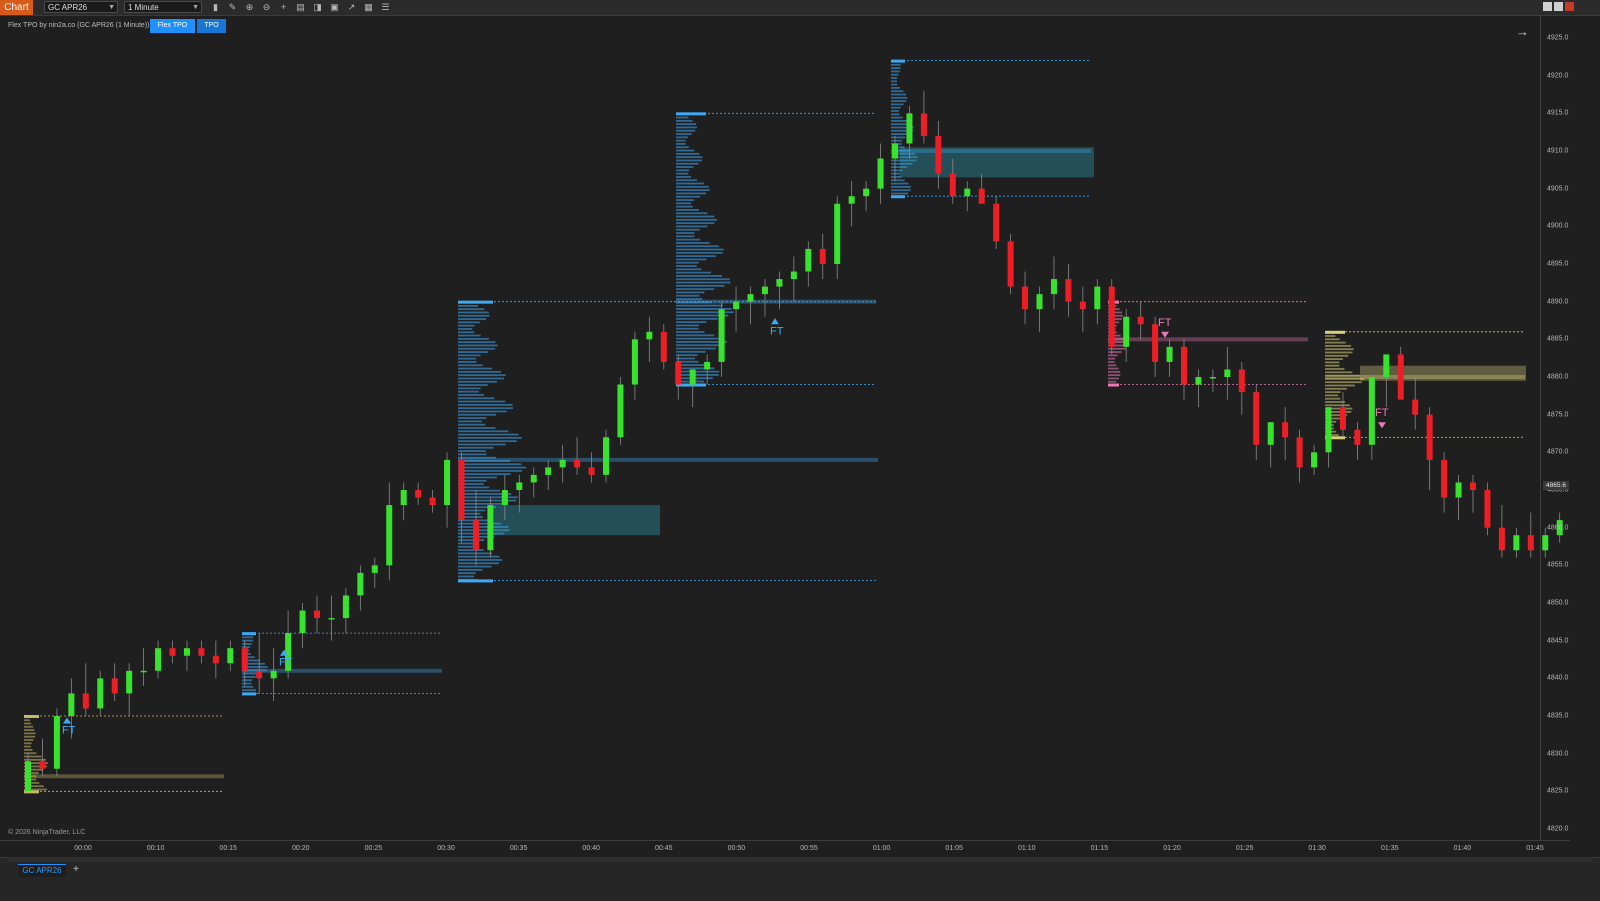  What do you see at coordinates (215, 7) in the screenshot?
I see `bar-type-icon: ▮` at bounding box center [215, 7].